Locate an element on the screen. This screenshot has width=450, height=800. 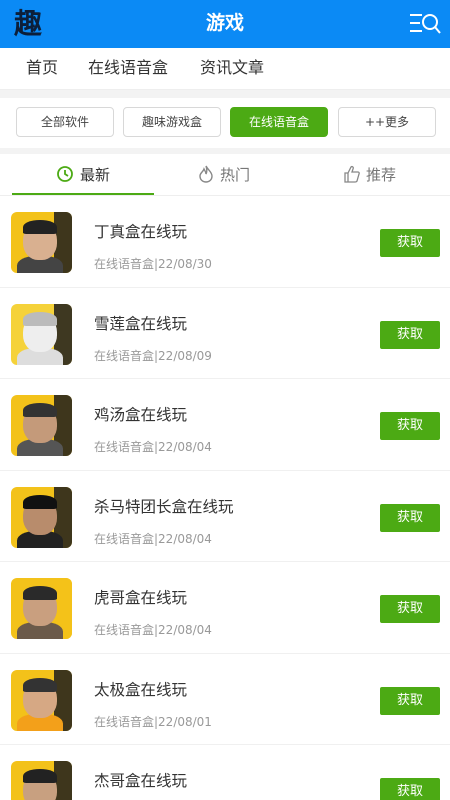
tab-recommend-label: 推荐 is located at coordinates (381, 174).